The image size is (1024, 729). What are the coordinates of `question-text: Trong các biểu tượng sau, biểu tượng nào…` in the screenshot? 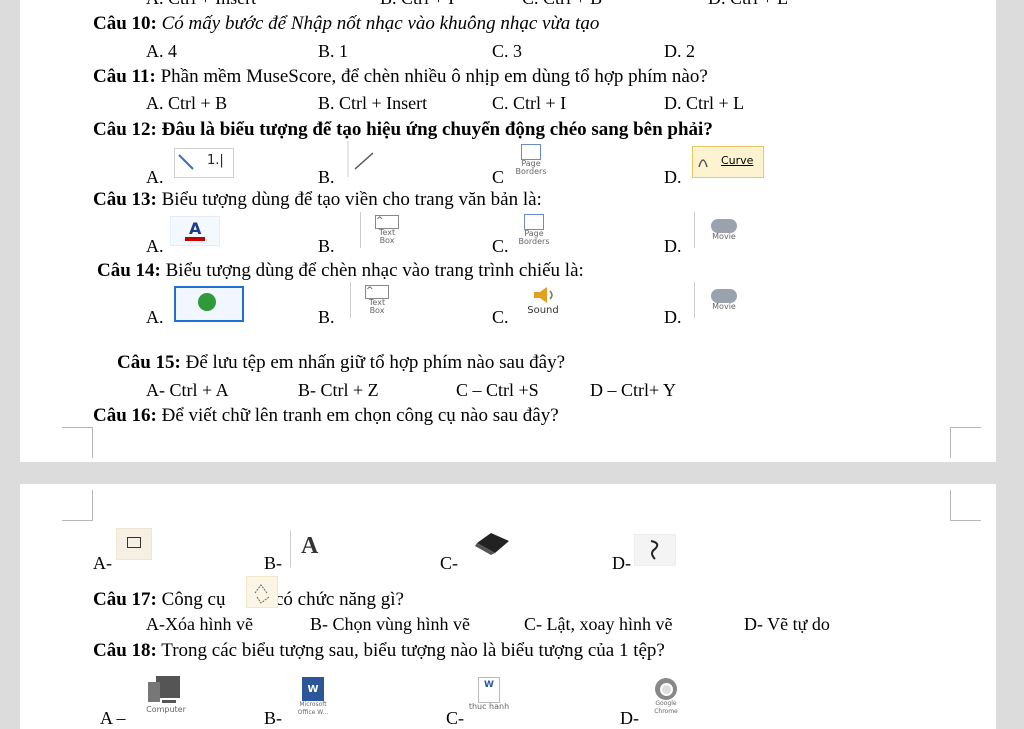 It's located at (413, 650).